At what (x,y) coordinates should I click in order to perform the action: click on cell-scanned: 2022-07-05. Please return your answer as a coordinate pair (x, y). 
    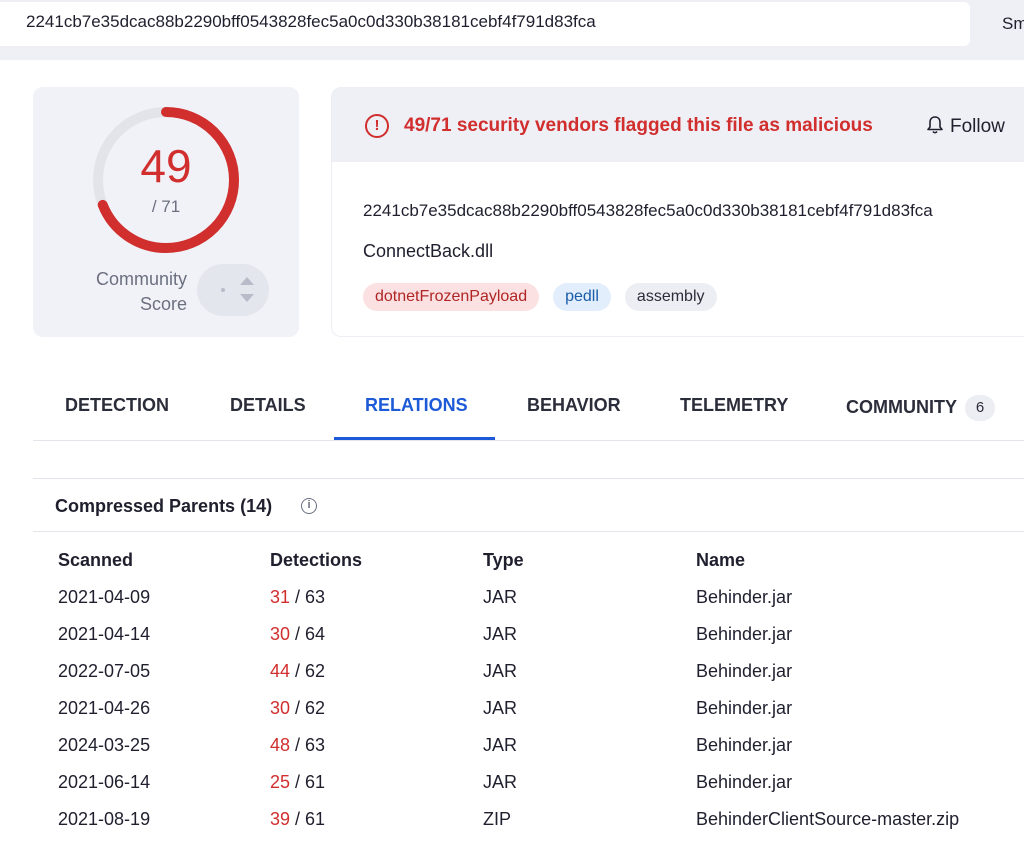
    Looking at the image, I should click on (104, 671).